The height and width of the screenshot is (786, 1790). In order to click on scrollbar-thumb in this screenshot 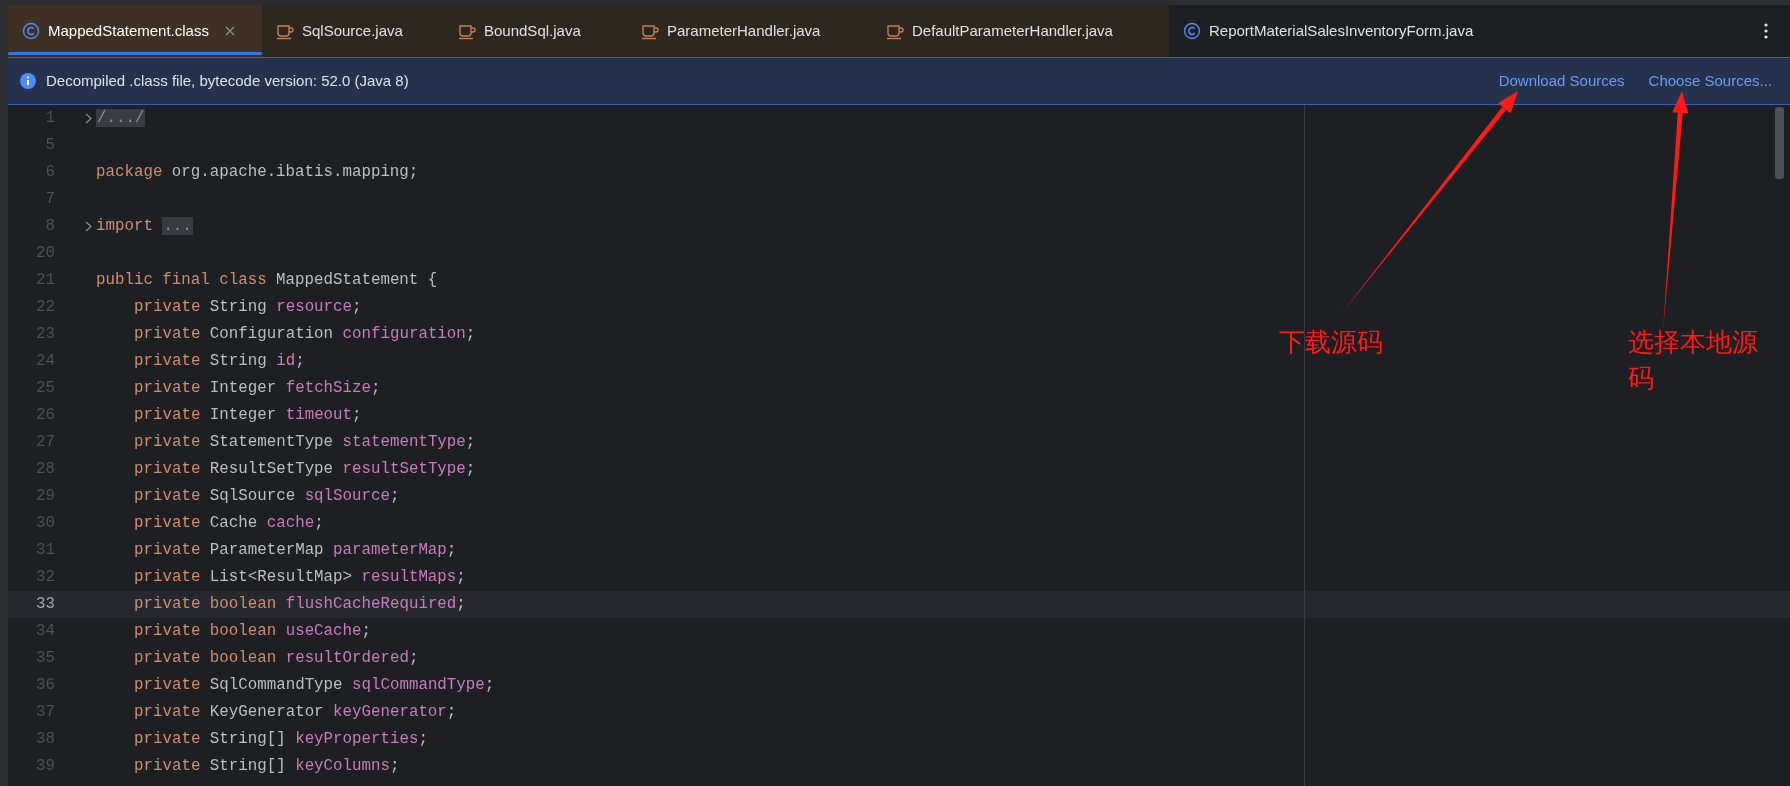, I will do `click(1779, 143)`.